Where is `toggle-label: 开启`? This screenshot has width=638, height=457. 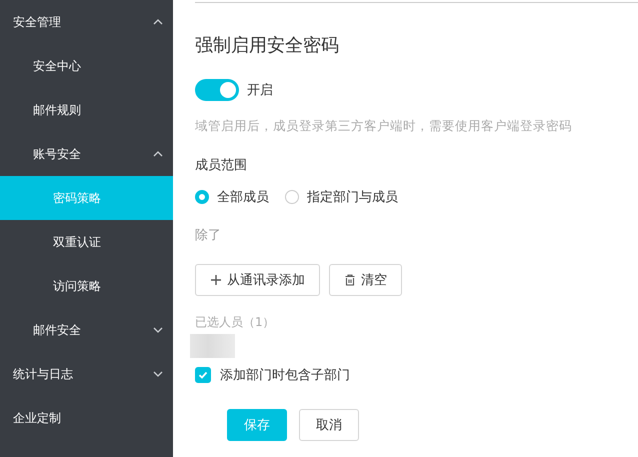
toggle-label: 开启 is located at coordinates (260, 90).